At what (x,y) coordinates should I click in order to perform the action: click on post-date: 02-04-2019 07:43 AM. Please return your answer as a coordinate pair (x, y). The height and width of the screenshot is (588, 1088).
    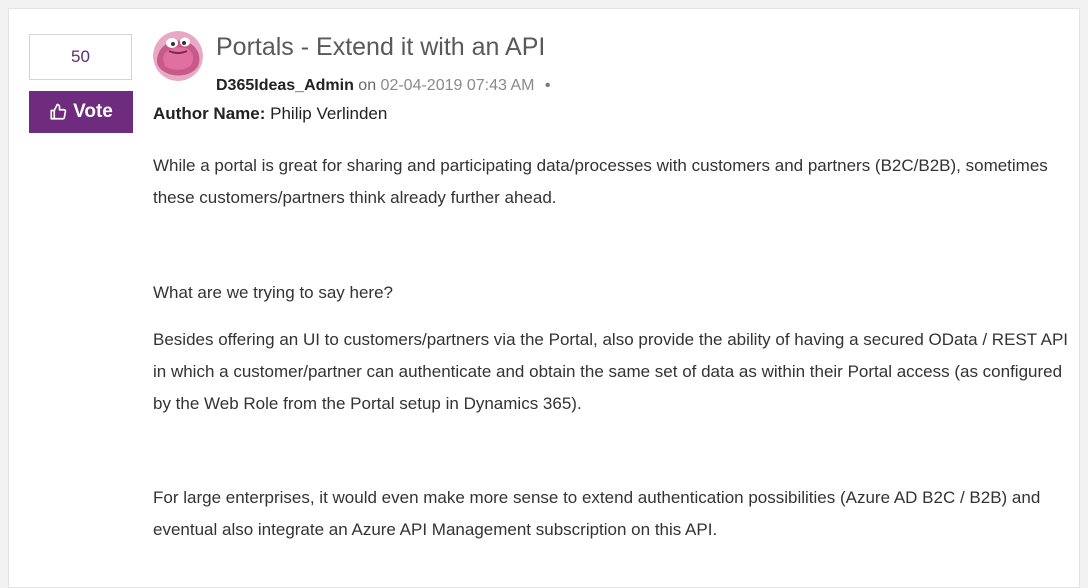
    Looking at the image, I should click on (457, 85).